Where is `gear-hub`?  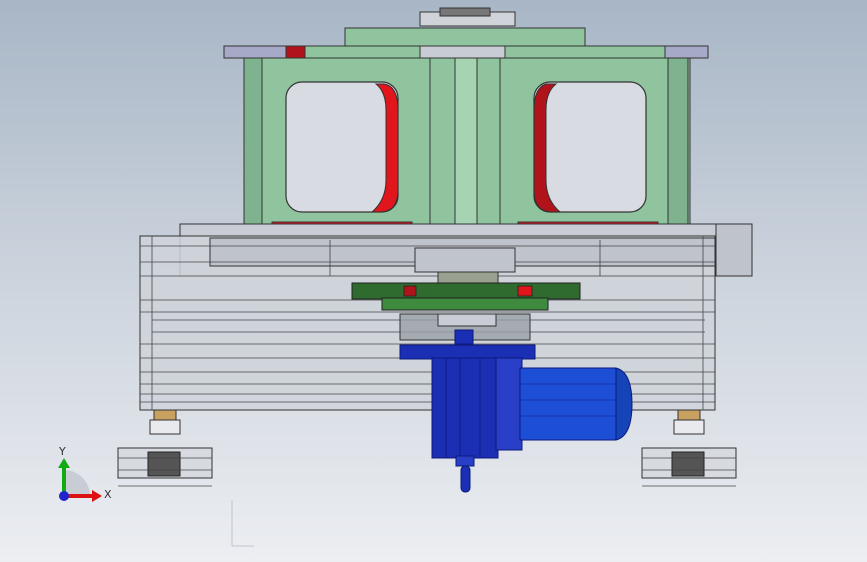
gear-hub is located at coordinates (468, 278).